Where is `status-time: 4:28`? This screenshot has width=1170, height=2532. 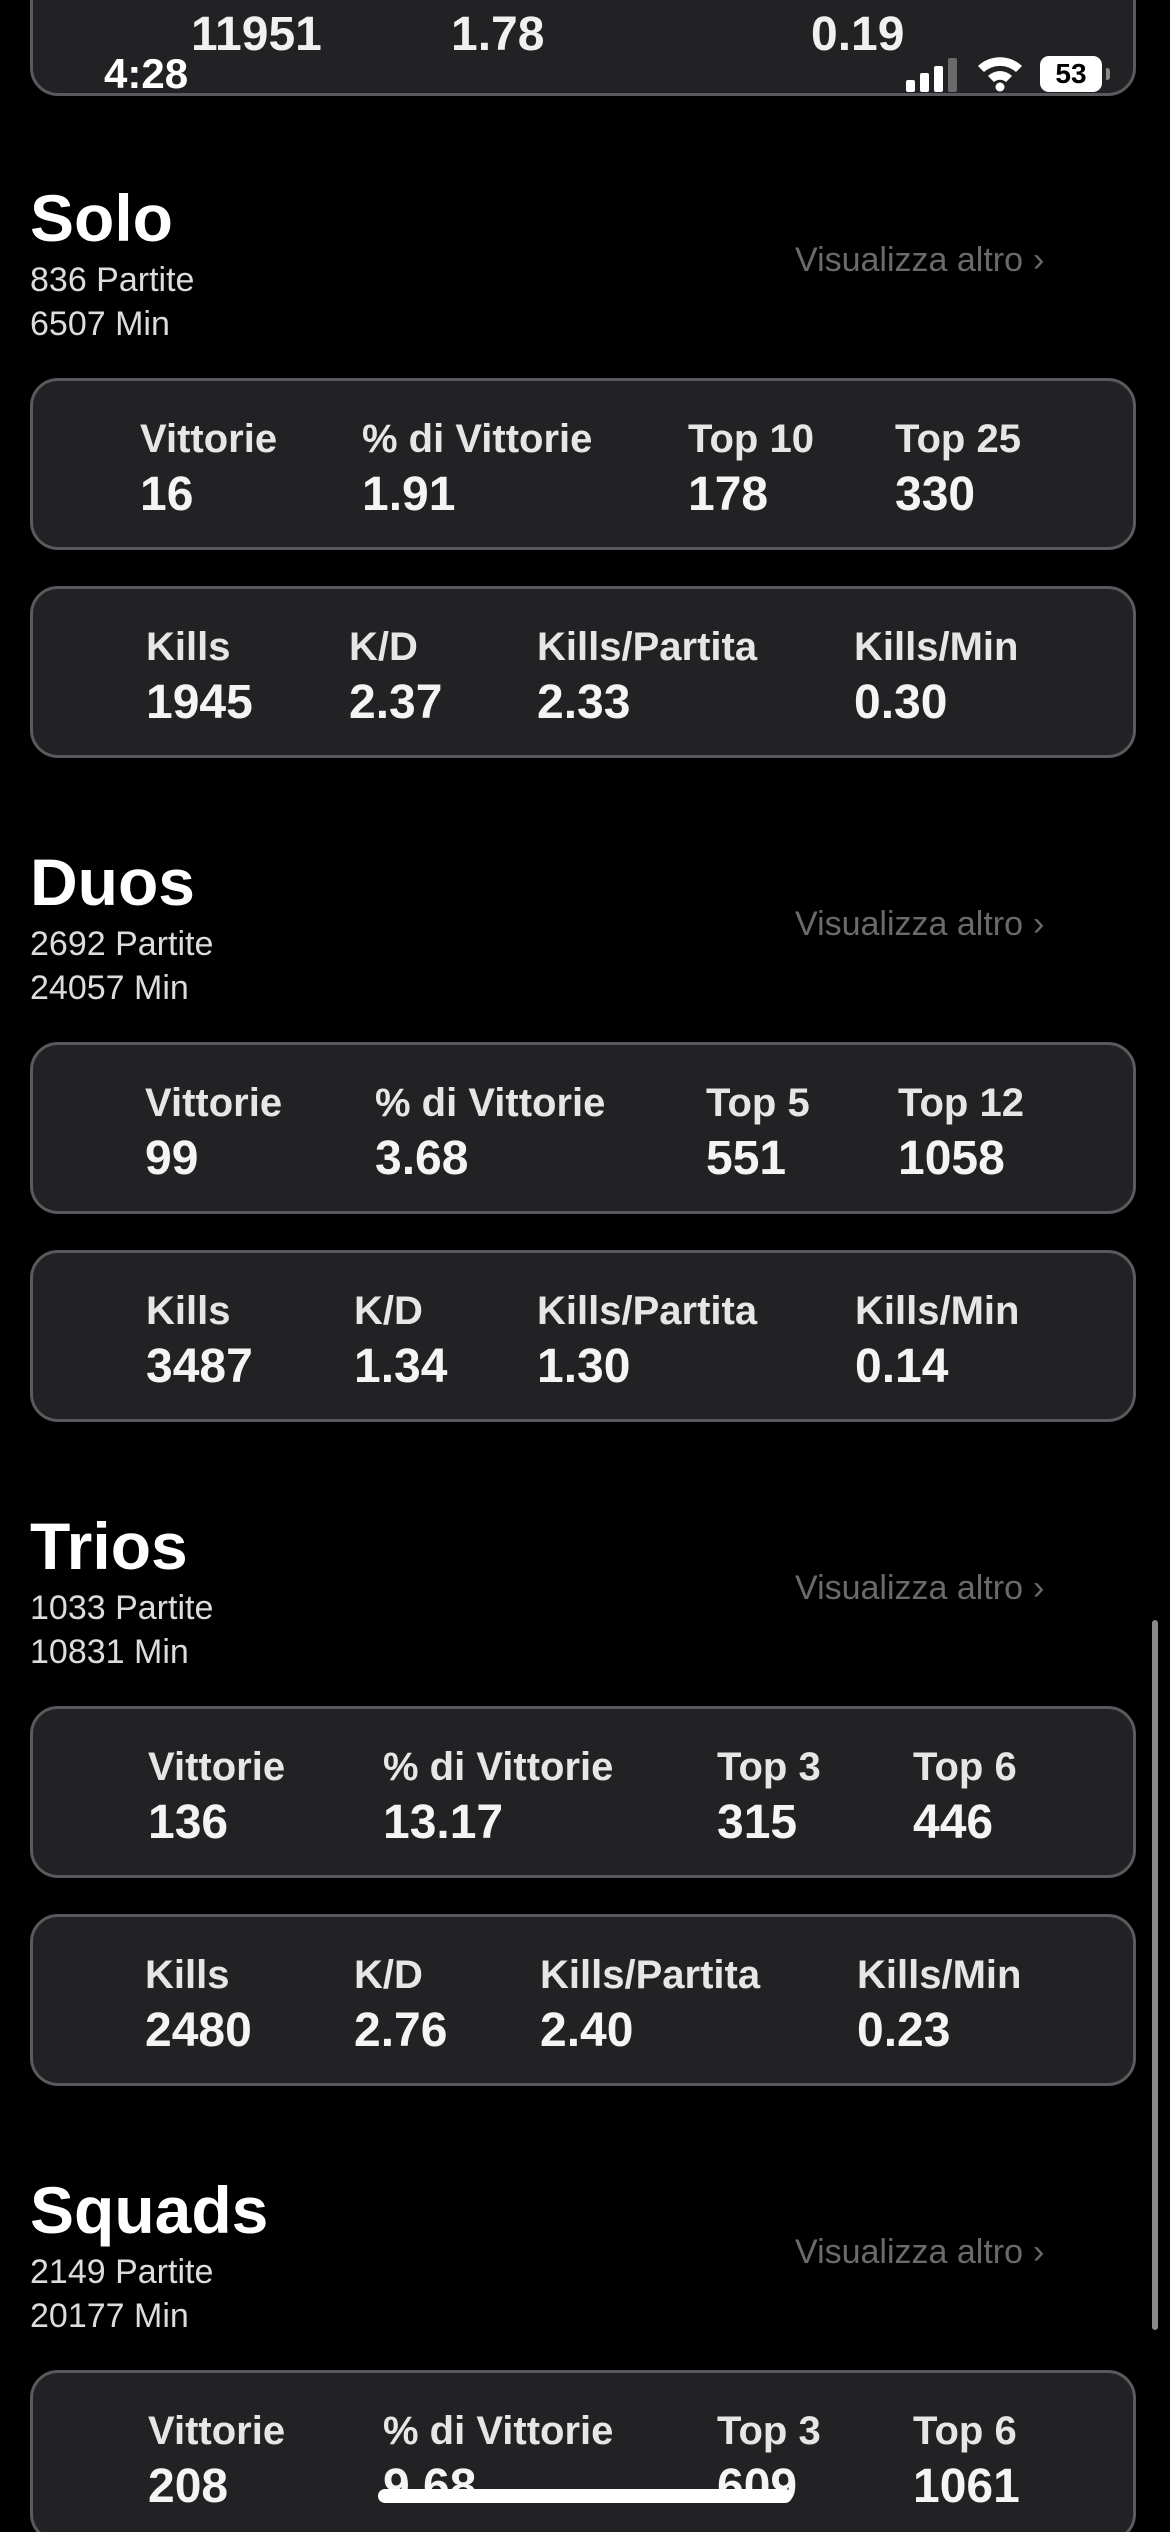 status-time: 4:28 is located at coordinates (146, 73).